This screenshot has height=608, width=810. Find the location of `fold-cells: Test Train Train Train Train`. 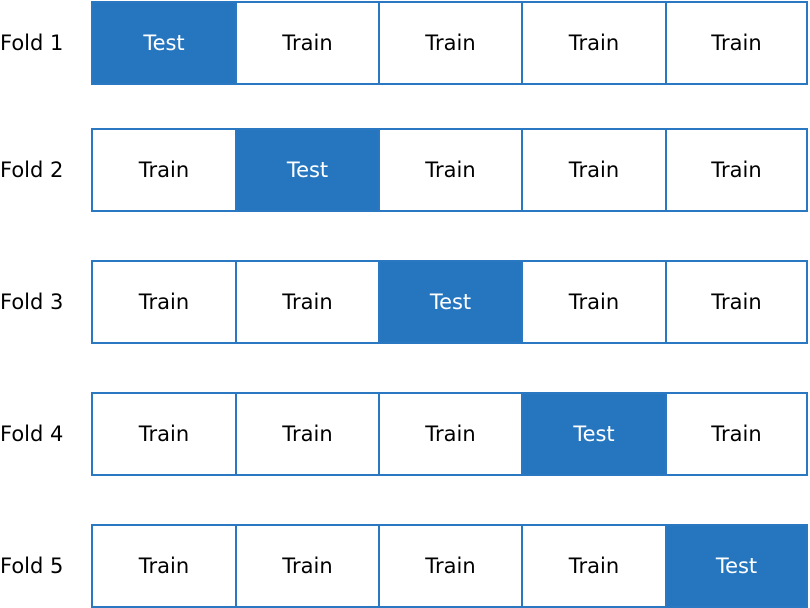

fold-cells: Test Train Train Train Train is located at coordinates (449, 43).